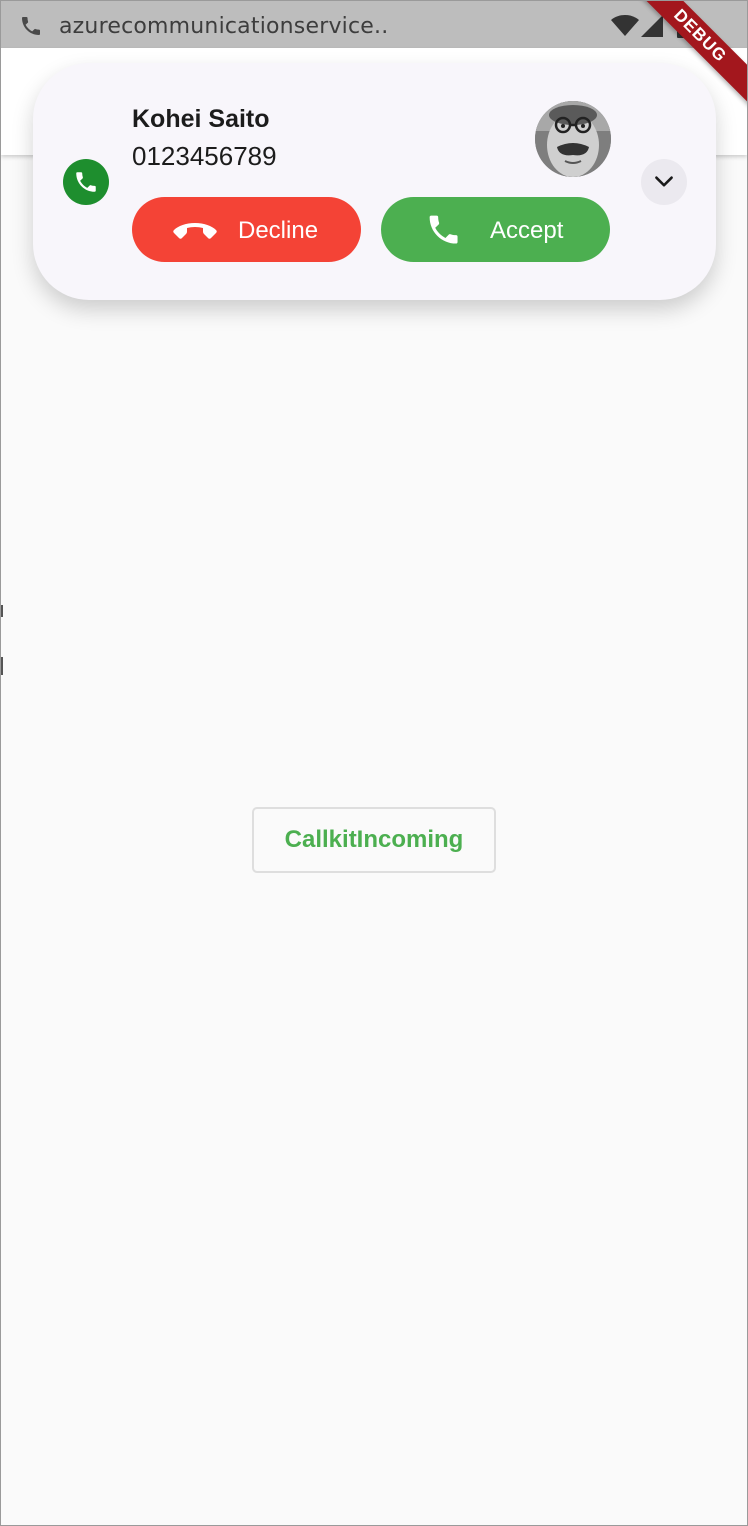 This screenshot has height=1526, width=748. What do you see at coordinates (195, 231) in the screenshot?
I see `hang-up-icon` at bounding box center [195, 231].